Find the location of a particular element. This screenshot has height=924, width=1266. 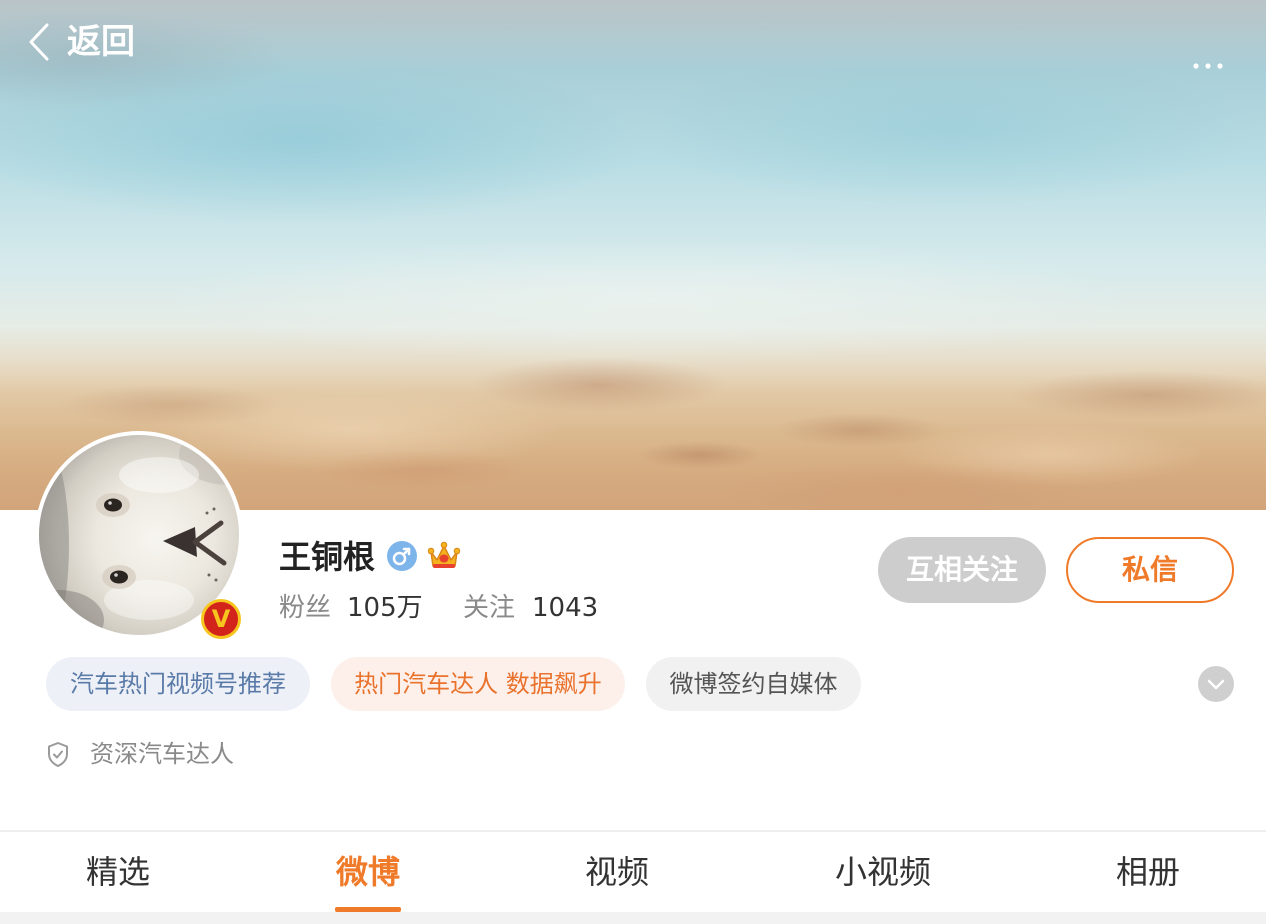

mutual-follow-button: 互相关注 is located at coordinates (962, 570).